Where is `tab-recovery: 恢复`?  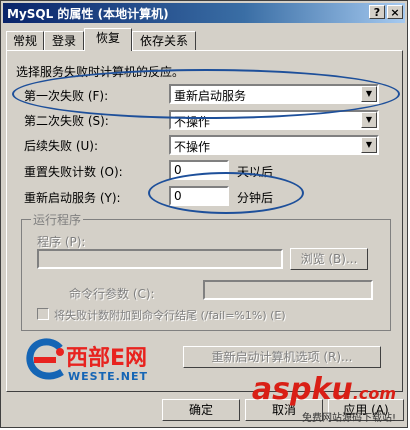
tab-recovery: 恢复 is located at coordinates (108, 39).